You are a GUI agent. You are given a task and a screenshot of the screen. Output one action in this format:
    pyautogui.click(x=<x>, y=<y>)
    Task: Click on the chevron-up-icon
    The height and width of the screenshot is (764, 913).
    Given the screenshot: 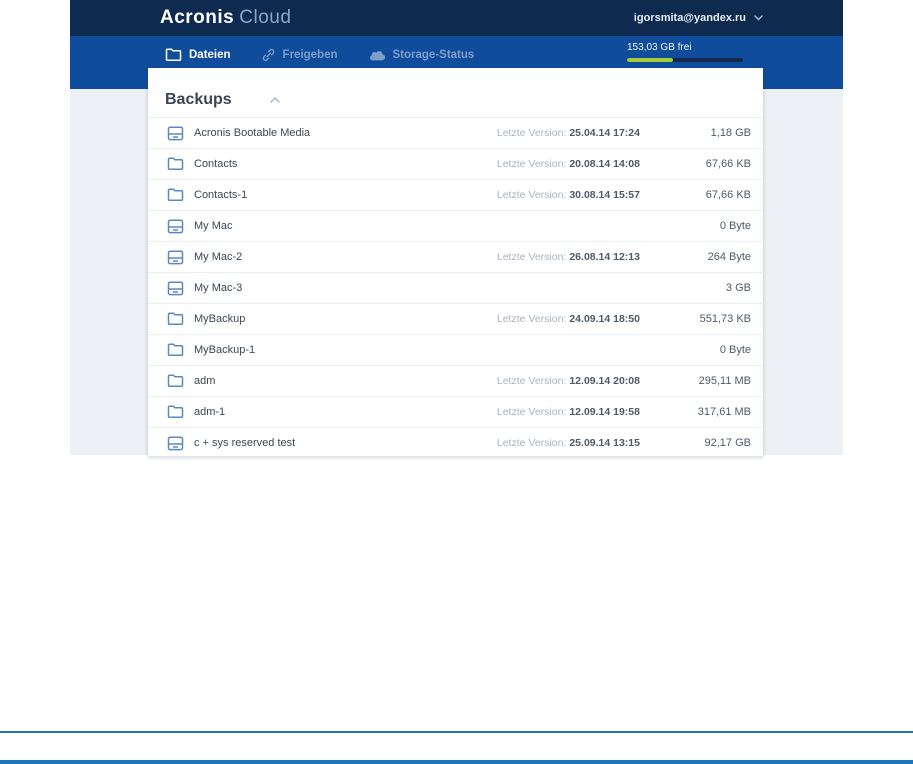 What is the action you would take?
    pyautogui.click(x=275, y=100)
    